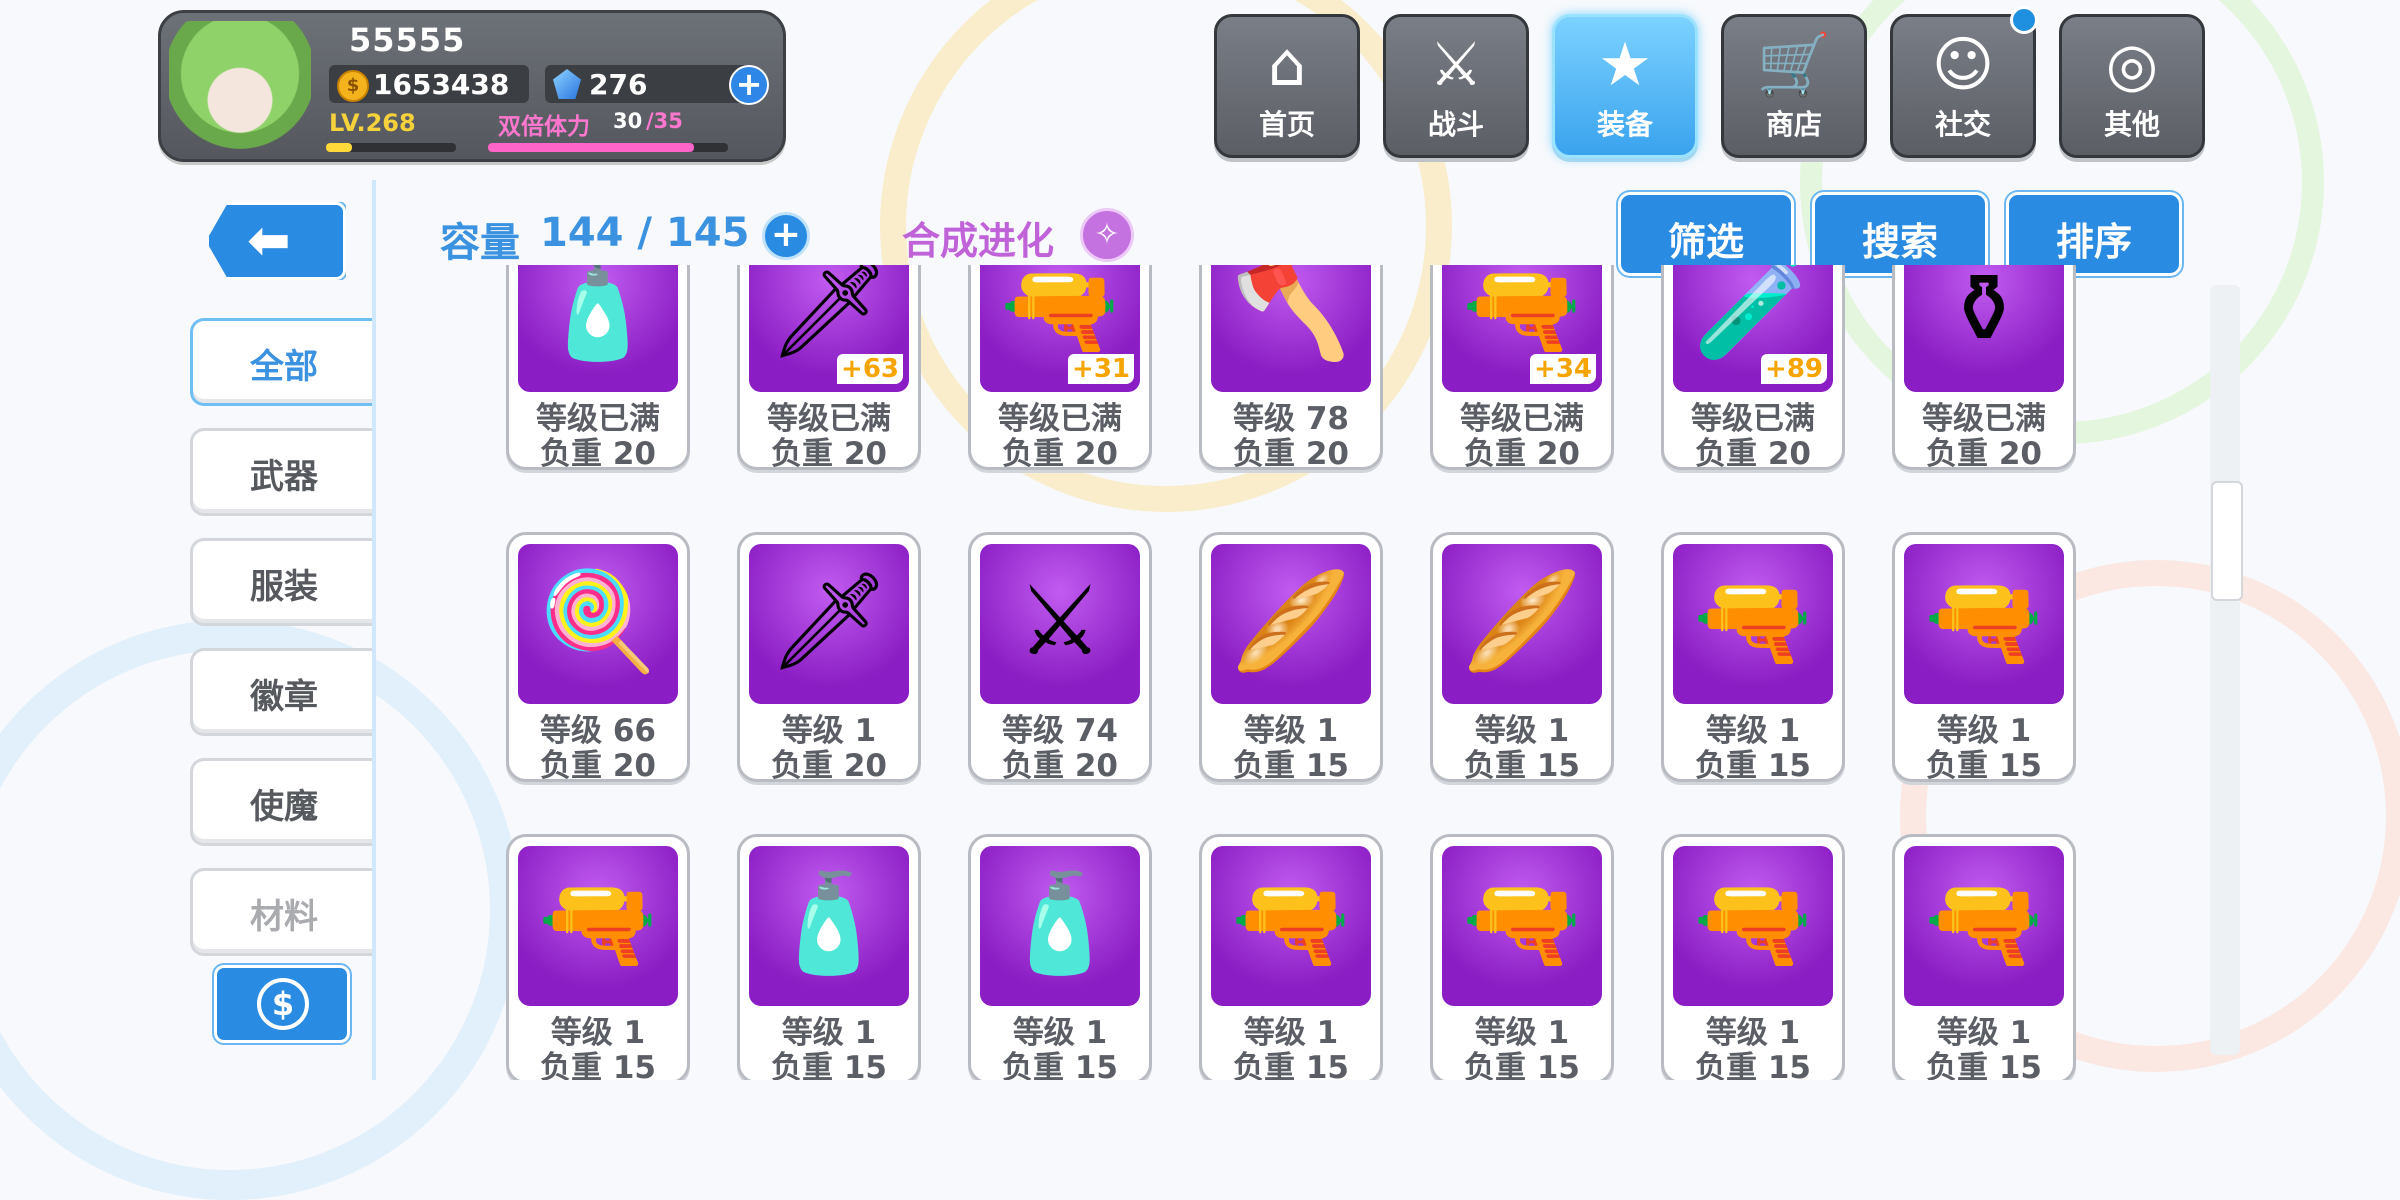 The image size is (2400, 1200). Describe the element at coordinates (1287, 86) in the screenshot. I see `nav-button-0: ⌂ 首页` at that location.